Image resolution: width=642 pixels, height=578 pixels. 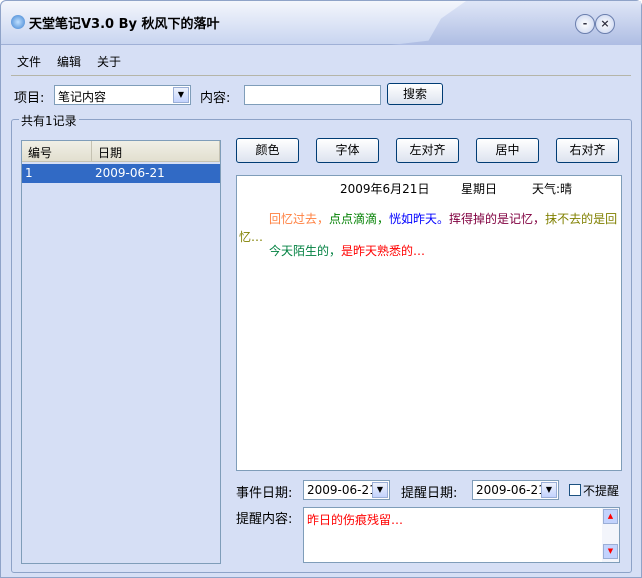 What do you see at coordinates (57, 151) in the screenshot?
I see `column-header-id: 编号` at bounding box center [57, 151].